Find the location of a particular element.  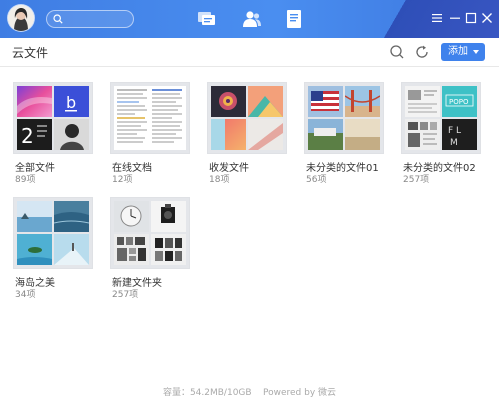

svg-text: M is located at coordinates (454, 143).